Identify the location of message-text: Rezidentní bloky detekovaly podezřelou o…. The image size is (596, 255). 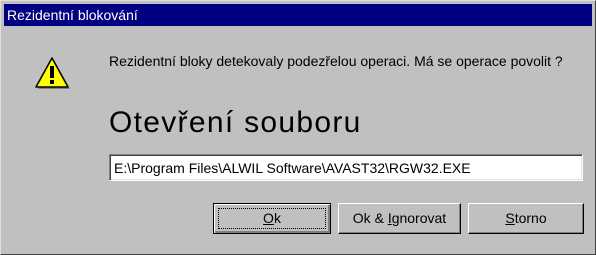
(336, 61).